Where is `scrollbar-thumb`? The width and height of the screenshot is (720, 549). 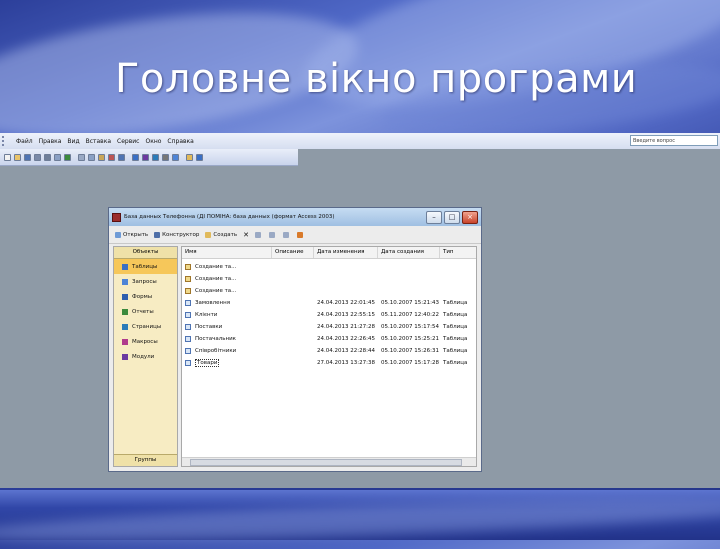 scrollbar-thumb is located at coordinates (326, 462).